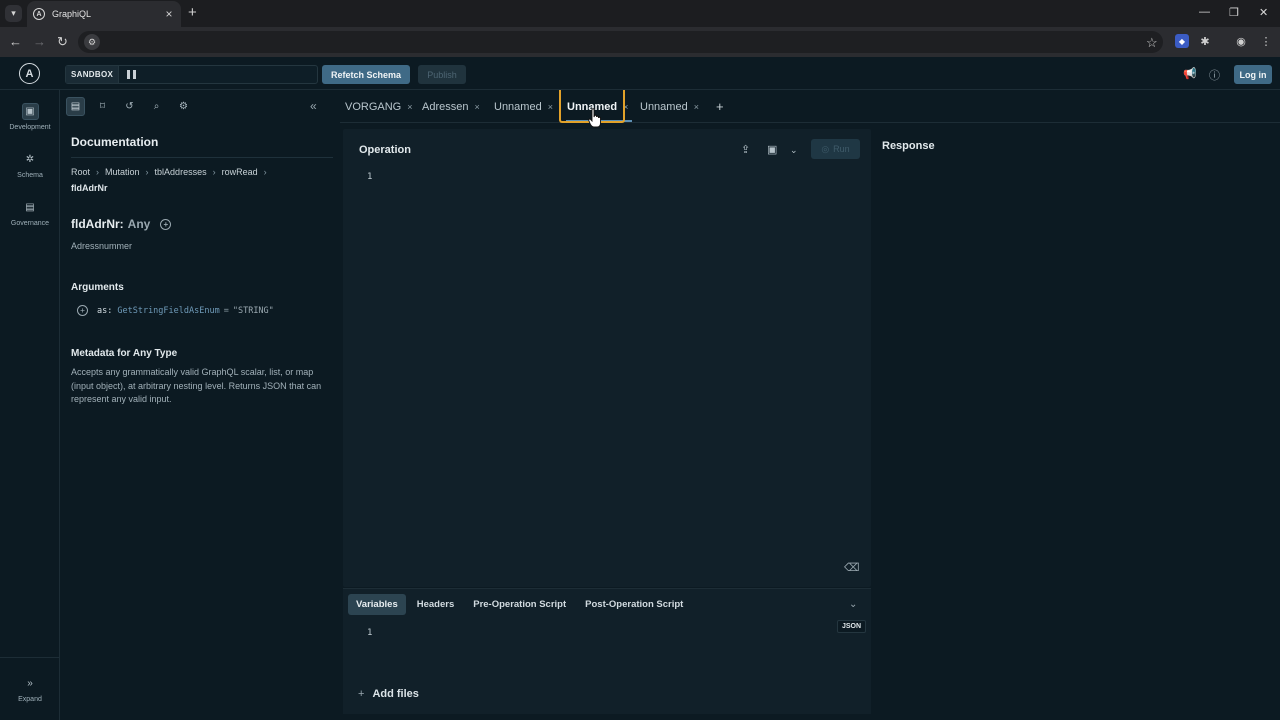 Image resolution: width=1280 pixels, height=720 pixels. I want to click on add-argument-icon: +, so click(82, 310).